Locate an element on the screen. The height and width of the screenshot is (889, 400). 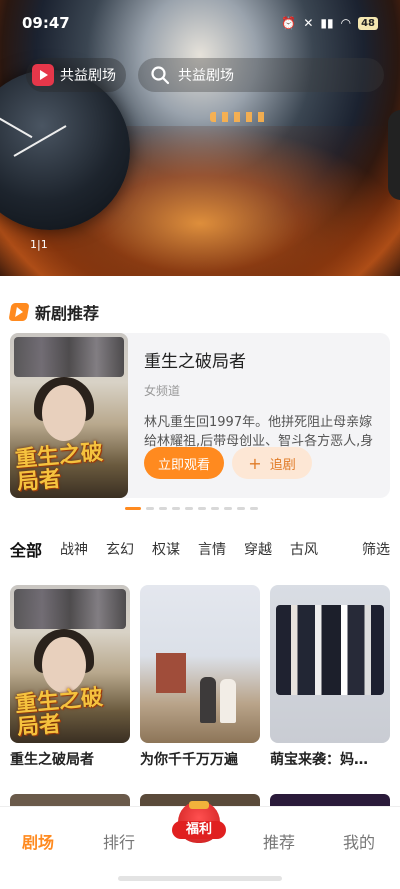
filter-quanmou: 权谋 is located at coordinates (166, 549).